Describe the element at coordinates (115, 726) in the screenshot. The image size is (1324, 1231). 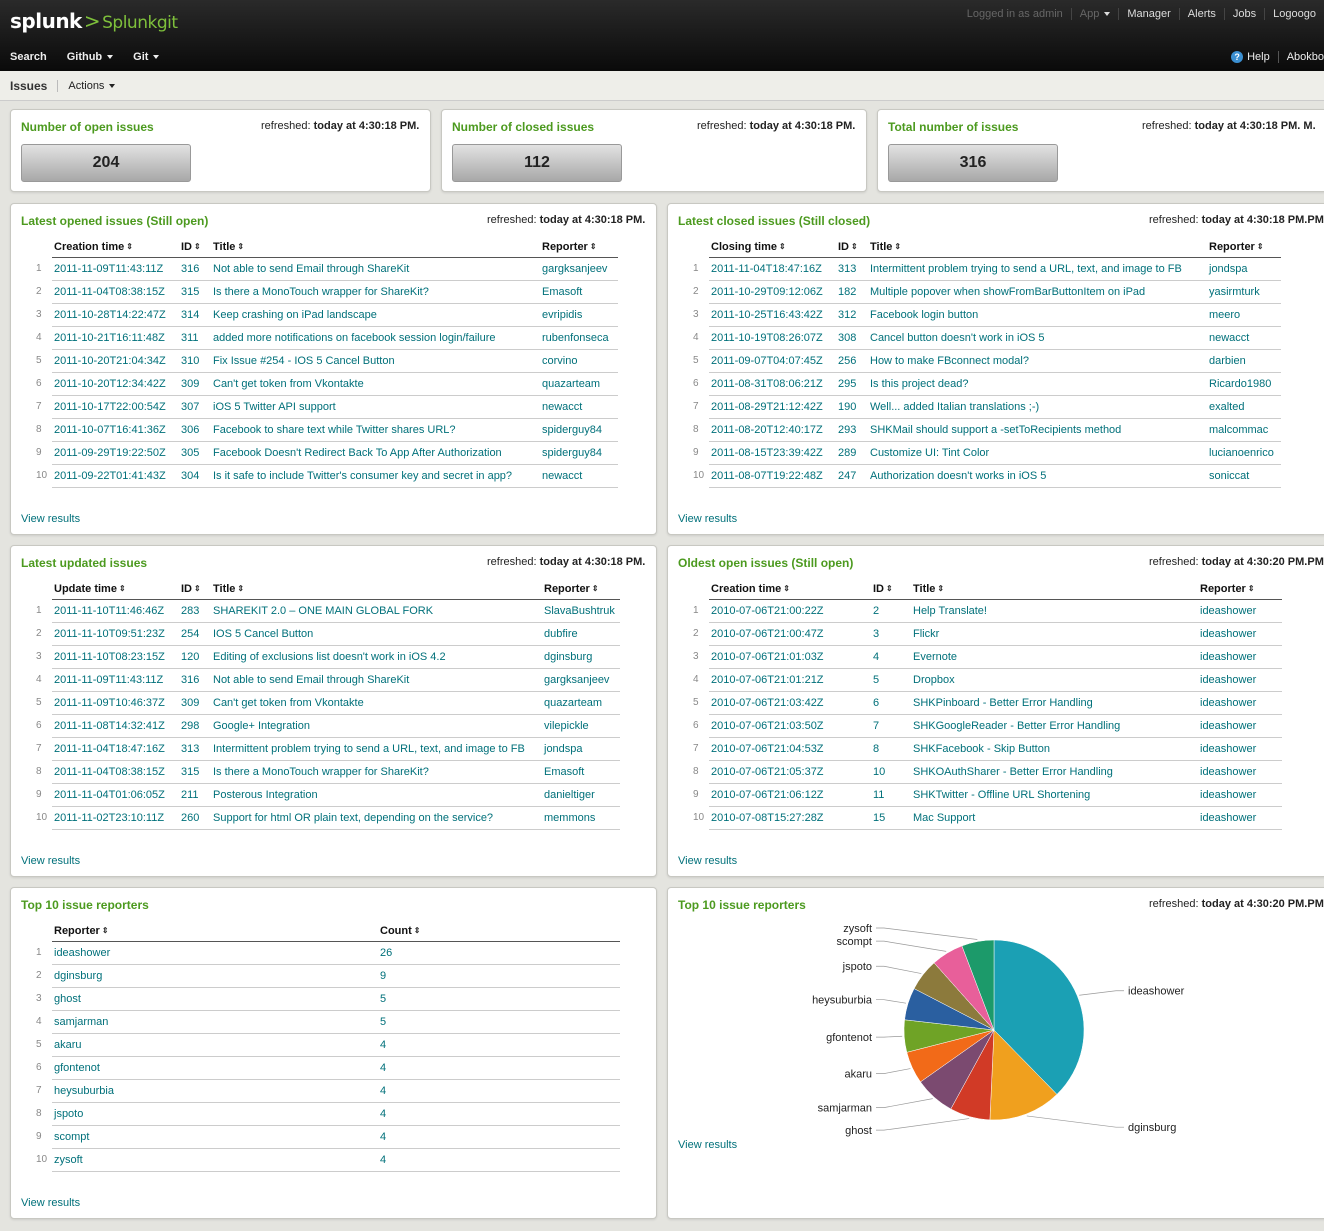
I see `table-cell: 2011-11-08T14:32:41Z` at that location.